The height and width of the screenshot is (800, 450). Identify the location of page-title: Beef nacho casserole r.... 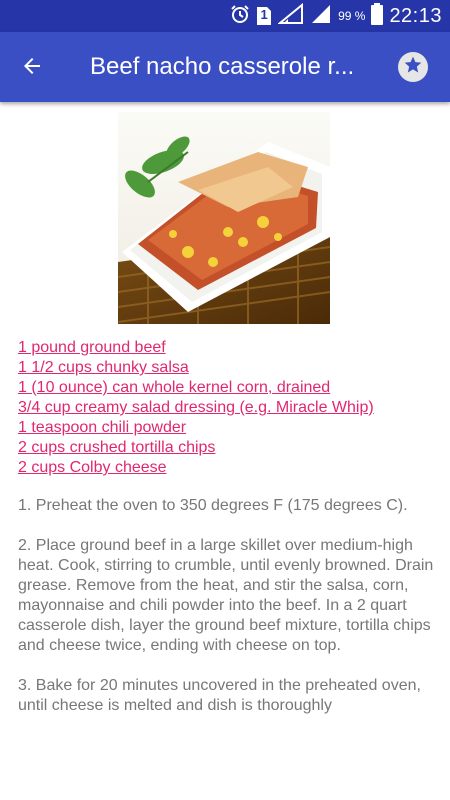
(222, 66).